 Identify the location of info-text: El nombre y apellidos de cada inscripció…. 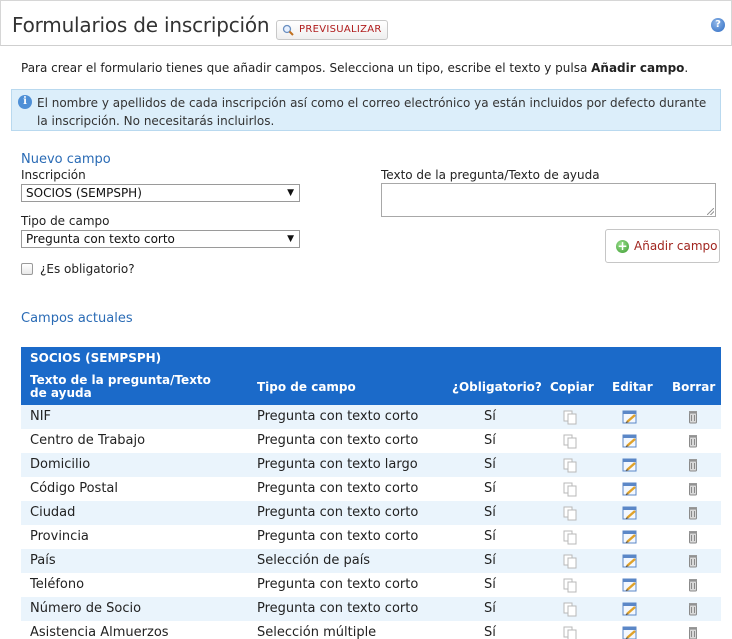
(372, 112).